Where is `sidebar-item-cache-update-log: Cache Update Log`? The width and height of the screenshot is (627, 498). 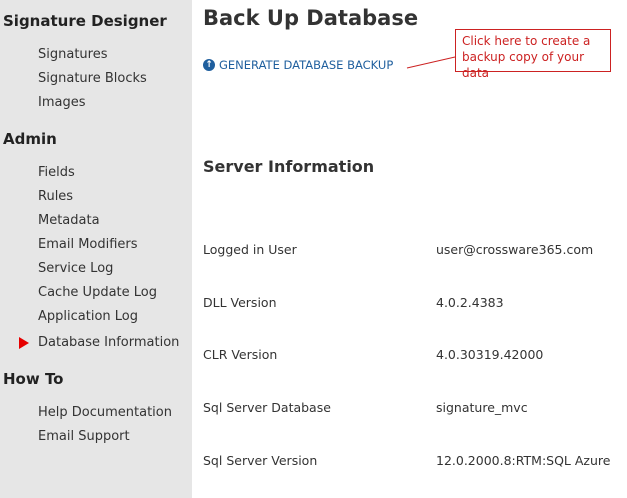
sidebar-item-cache-update-log: Cache Update Log is located at coordinates (97, 292).